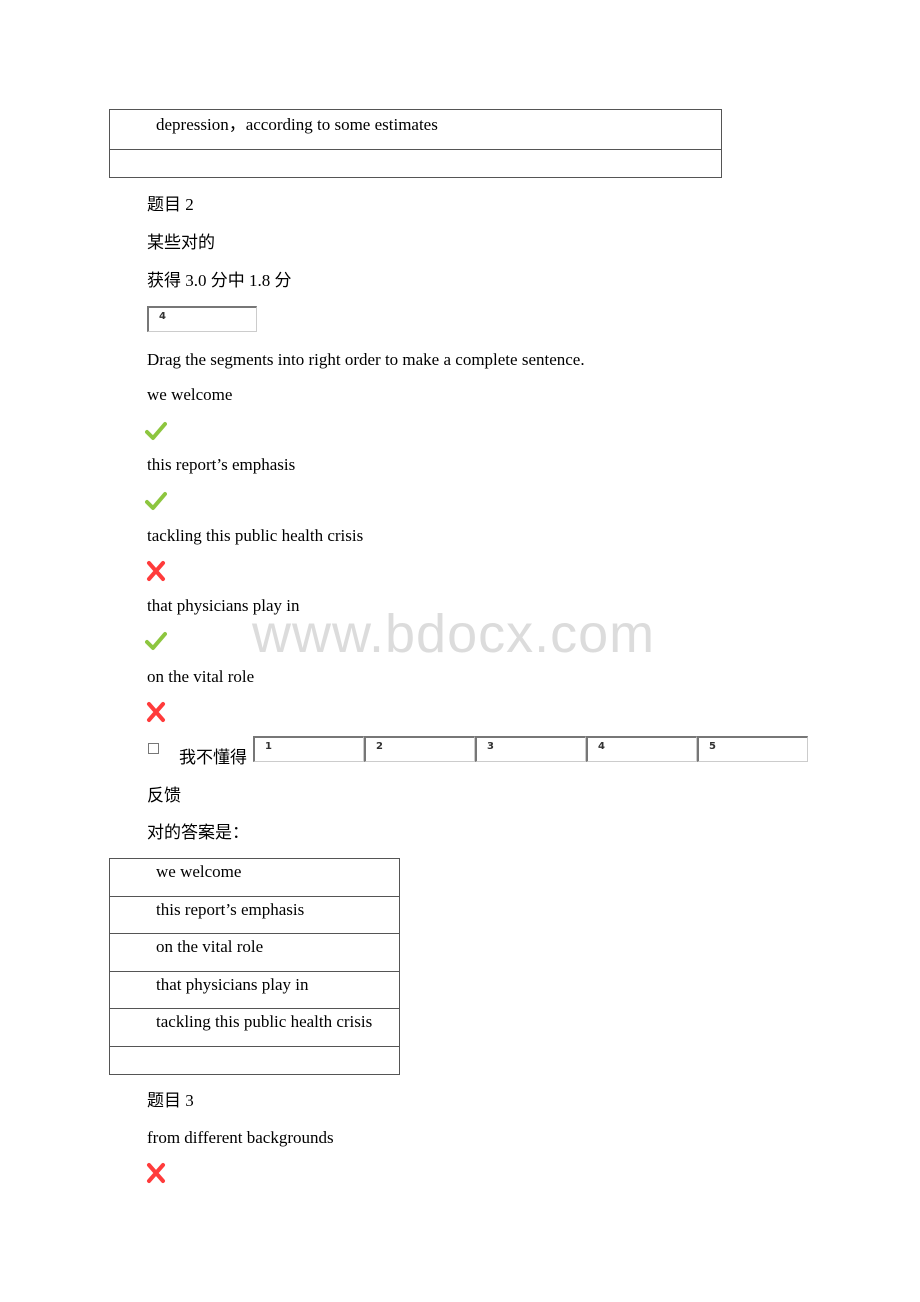 The image size is (920, 1302). Describe the element at coordinates (221, 464) in the screenshot. I see `segment-text: this report’s emphasis` at that location.